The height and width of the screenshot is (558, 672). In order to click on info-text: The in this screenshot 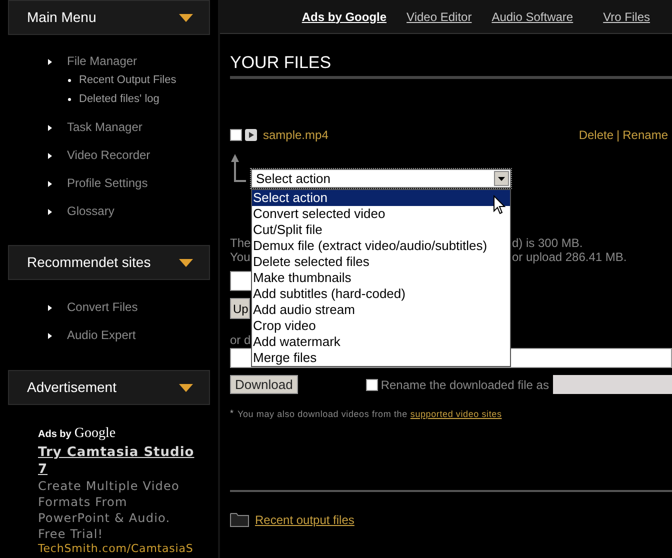, I will do `click(240, 243)`.